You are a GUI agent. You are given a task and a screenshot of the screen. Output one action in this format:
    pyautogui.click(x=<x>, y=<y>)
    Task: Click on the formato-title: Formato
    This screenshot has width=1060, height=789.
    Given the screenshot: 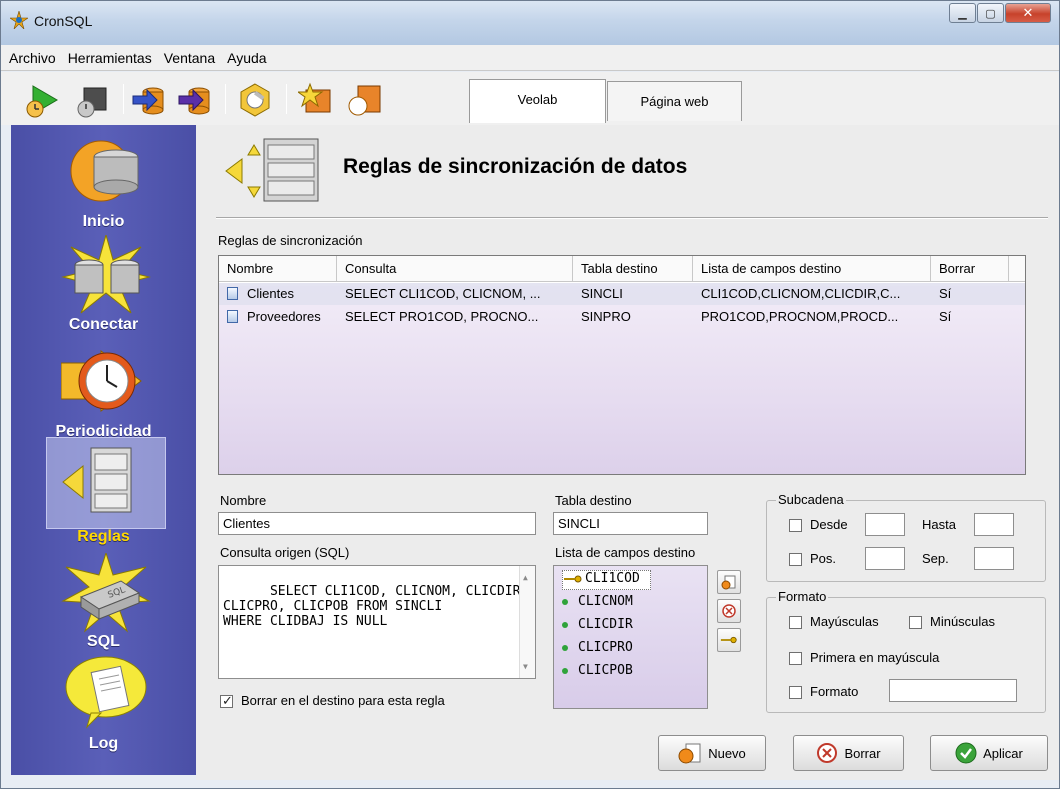 What is the action you would take?
    pyautogui.click(x=802, y=596)
    